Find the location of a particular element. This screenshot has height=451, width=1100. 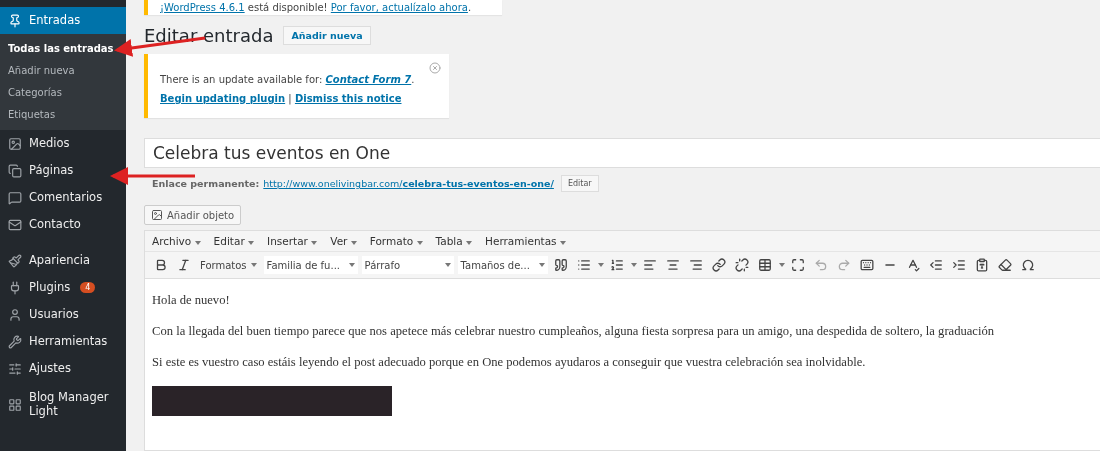

body-paragraph: Hola de nuevo! is located at coordinates (191, 300).